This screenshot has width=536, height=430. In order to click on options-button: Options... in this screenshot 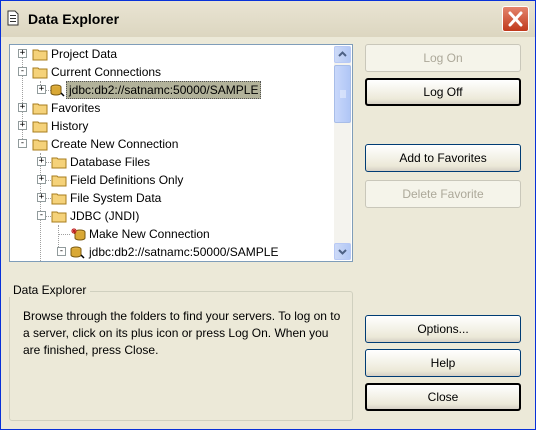, I will do `click(443, 329)`.